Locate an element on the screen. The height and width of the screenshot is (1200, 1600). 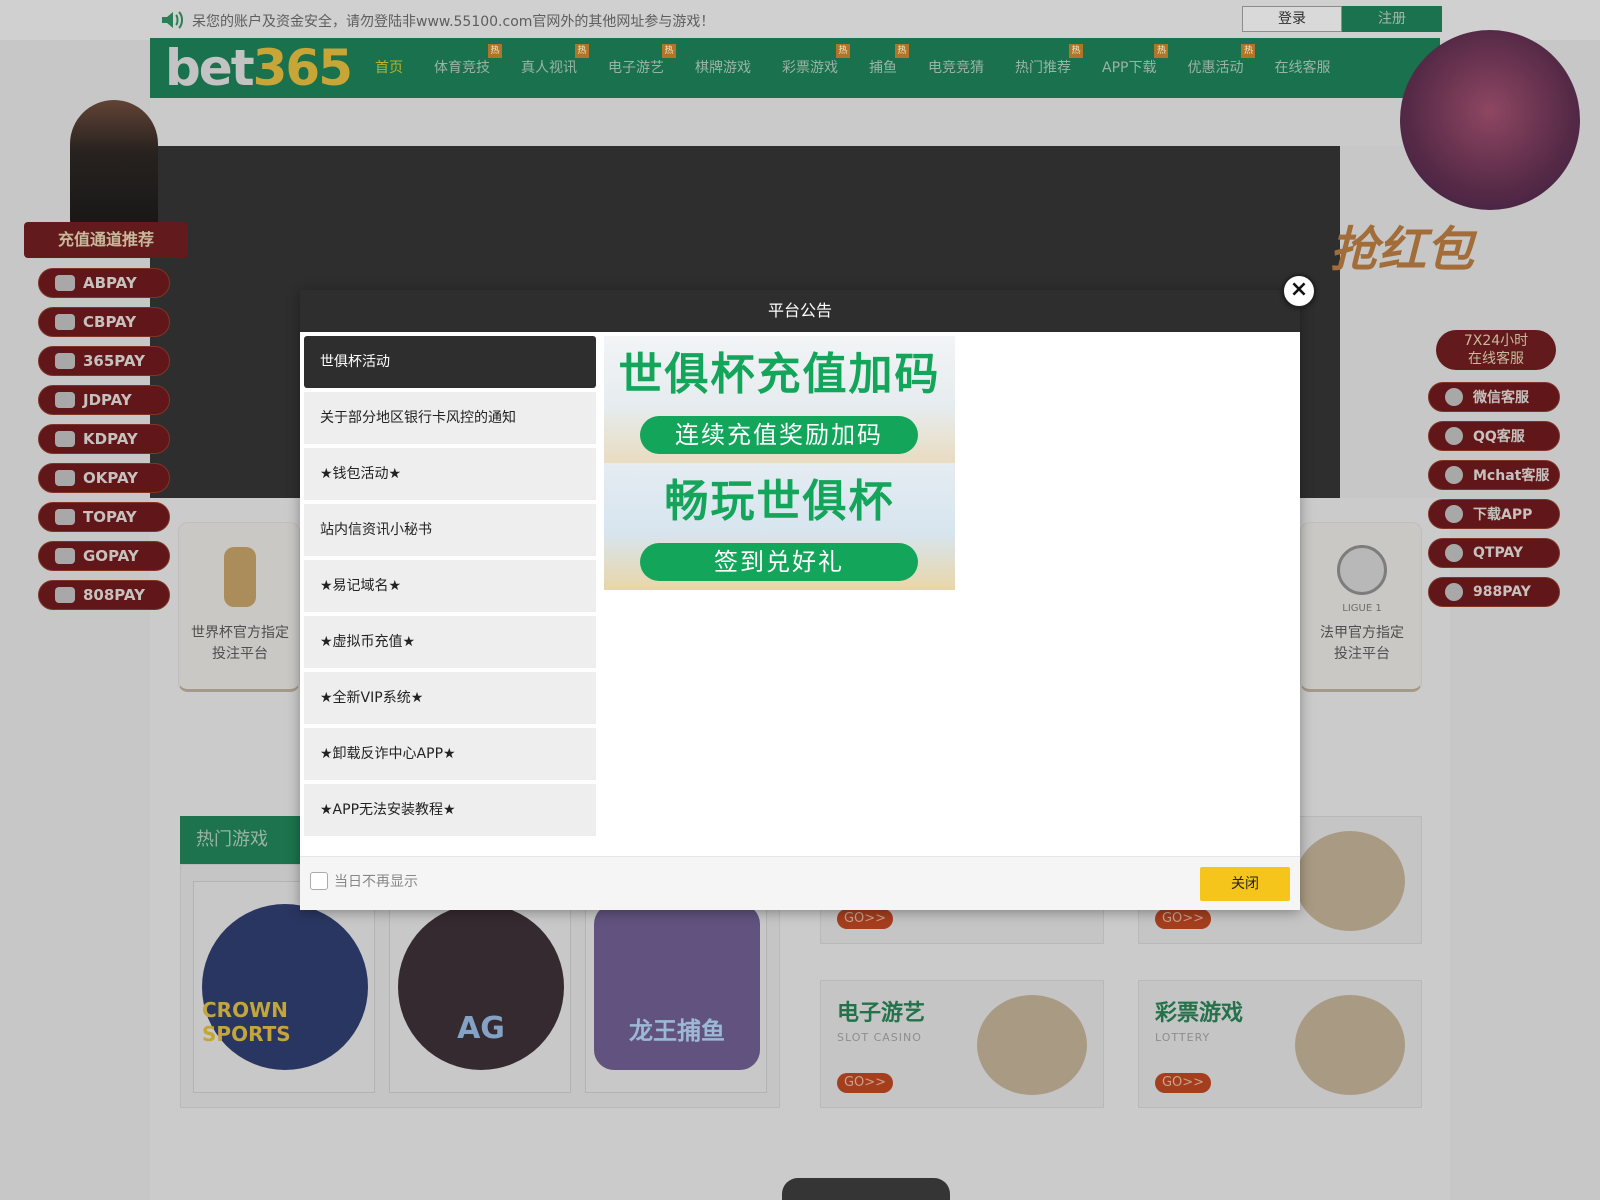
close-icon: × is located at coordinates (1299, 291).